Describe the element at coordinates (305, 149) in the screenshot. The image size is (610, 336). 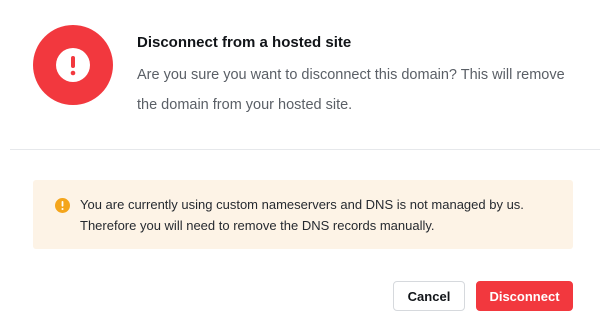
I see `divider` at that location.